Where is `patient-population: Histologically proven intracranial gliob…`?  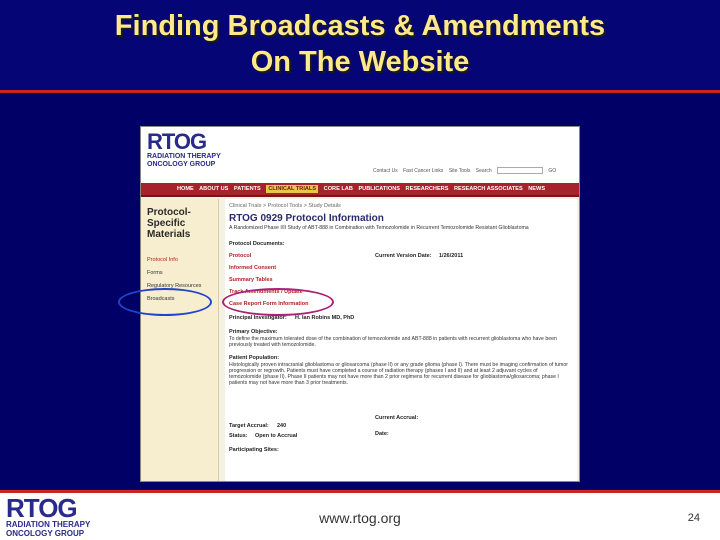 patient-population: Histologically proven intracranial gliob… is located at coordinates (398, 374).